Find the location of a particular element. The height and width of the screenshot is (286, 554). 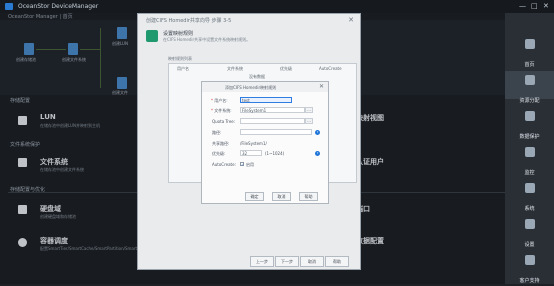

filesystem-label: * 文件系统: is located at coordinates (221, 110).